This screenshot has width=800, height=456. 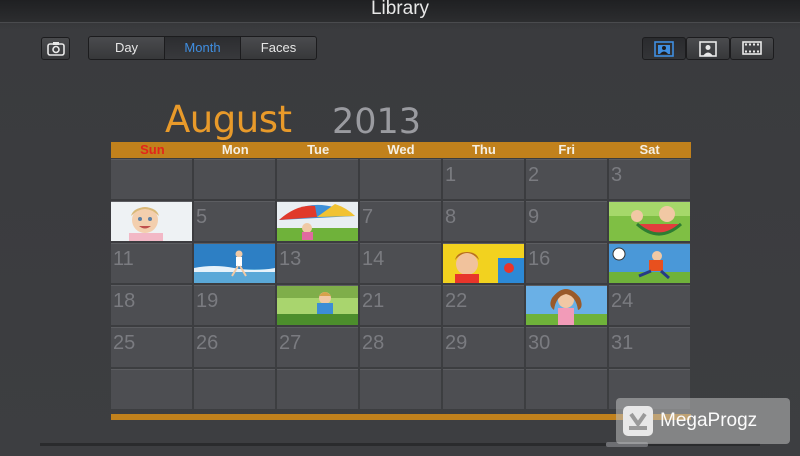 What do you see at coordinates (373, 259) in the screenshot?
I see `day-number: 14` at bounding box center [373, 259].